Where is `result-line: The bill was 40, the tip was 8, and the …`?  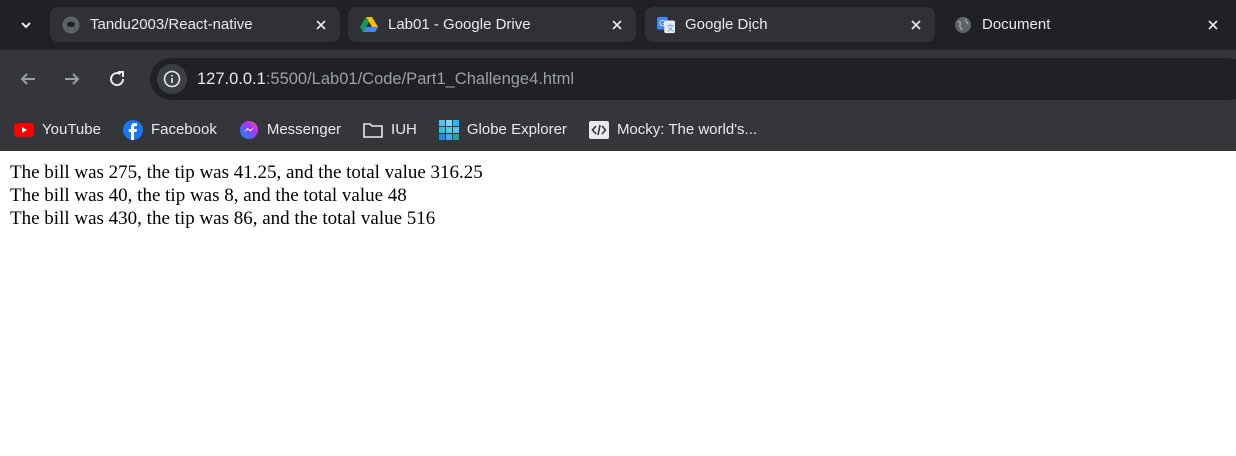 result-line: The bill was 40, the tip was 8, and the … is located at coordinates (208, 195).